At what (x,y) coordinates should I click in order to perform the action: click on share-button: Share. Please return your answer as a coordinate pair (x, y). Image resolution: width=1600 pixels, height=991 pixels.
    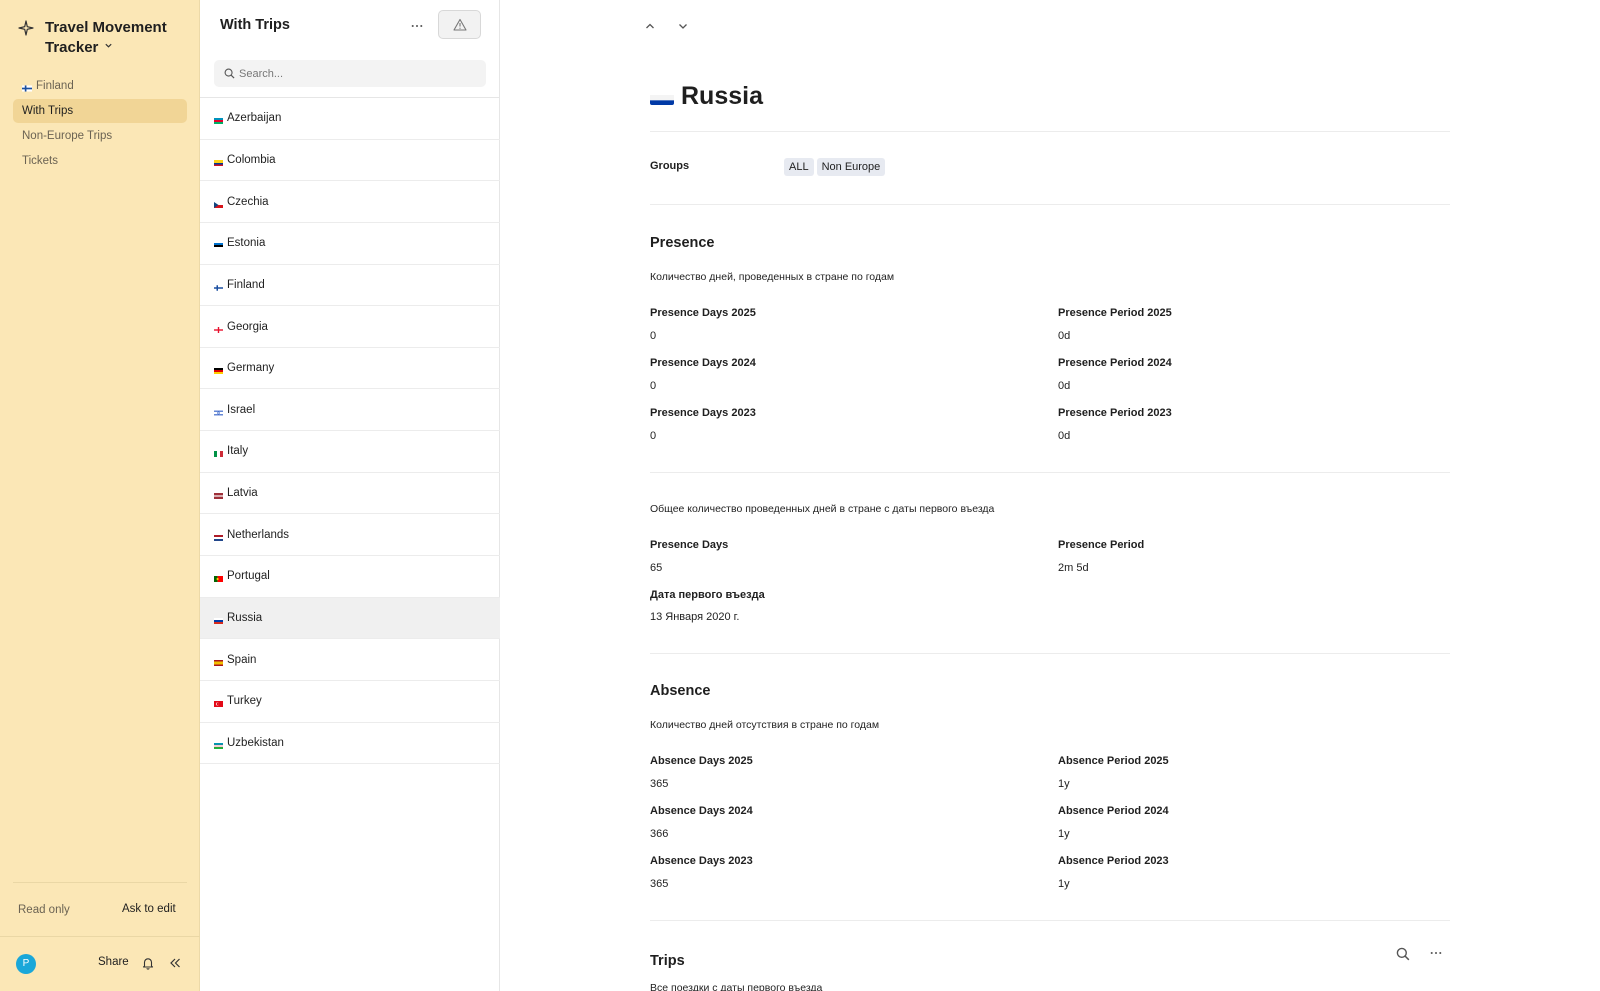
    Looking at the image, I should click on (113, 962).